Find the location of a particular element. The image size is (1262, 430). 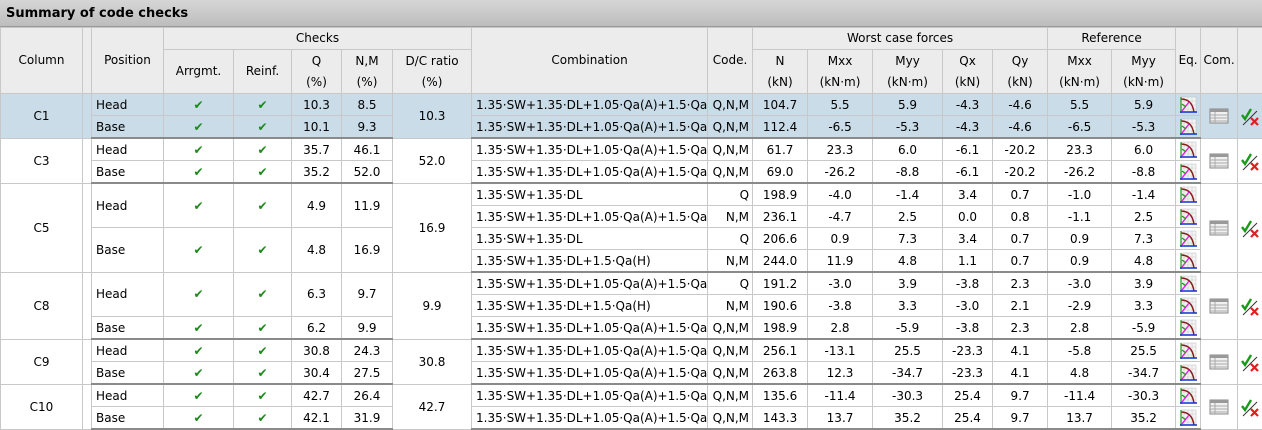

value-rmxx: 0.9 is located at coordinates (1080, 239).